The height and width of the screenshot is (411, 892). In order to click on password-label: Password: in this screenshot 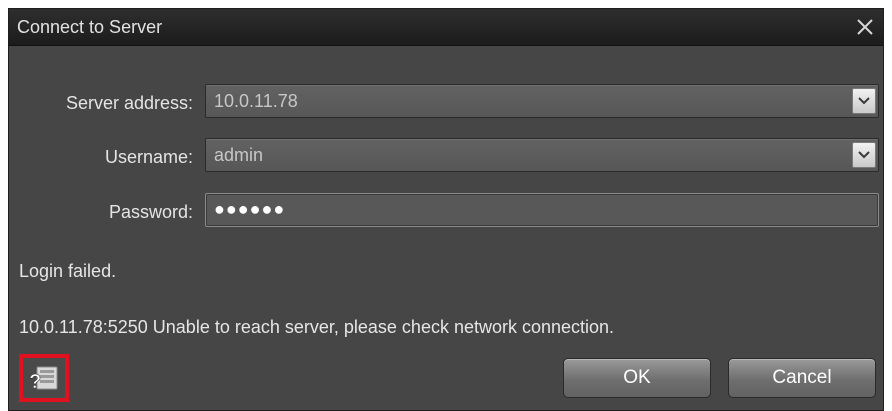, I will do `click(150, 212)`.